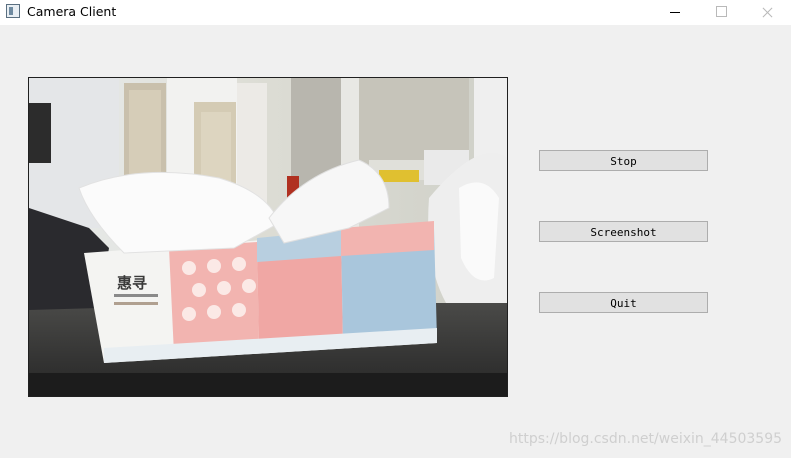 This screenshot has height=458, width=791. Describe the element at coordinates (132, 283) in the screenshot. I see `svg-text: 惠寻` at that location.